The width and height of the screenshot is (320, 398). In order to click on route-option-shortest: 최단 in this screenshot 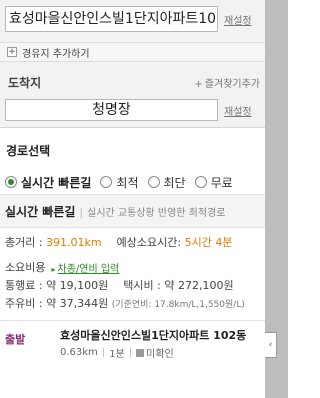, I will do `click(166, 182)`.